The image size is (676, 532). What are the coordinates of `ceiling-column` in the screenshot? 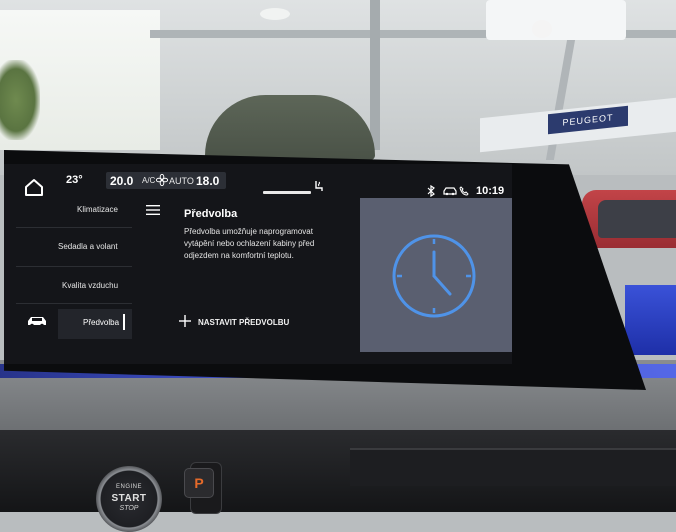 It's located at (375, 75).